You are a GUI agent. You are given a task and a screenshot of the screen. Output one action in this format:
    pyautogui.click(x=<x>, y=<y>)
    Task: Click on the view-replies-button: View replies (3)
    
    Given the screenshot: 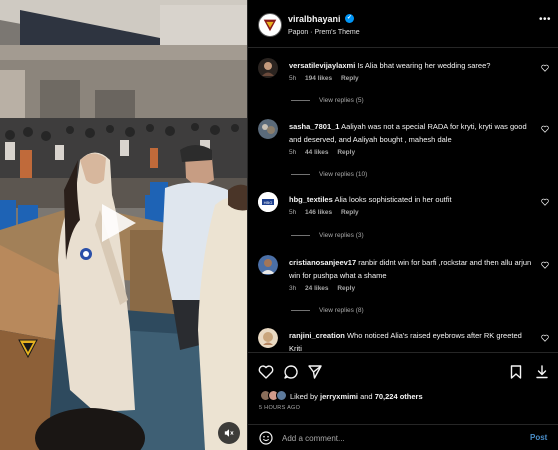 What is the action you would take?
    pyautogui.click(x=327, y=235)
    